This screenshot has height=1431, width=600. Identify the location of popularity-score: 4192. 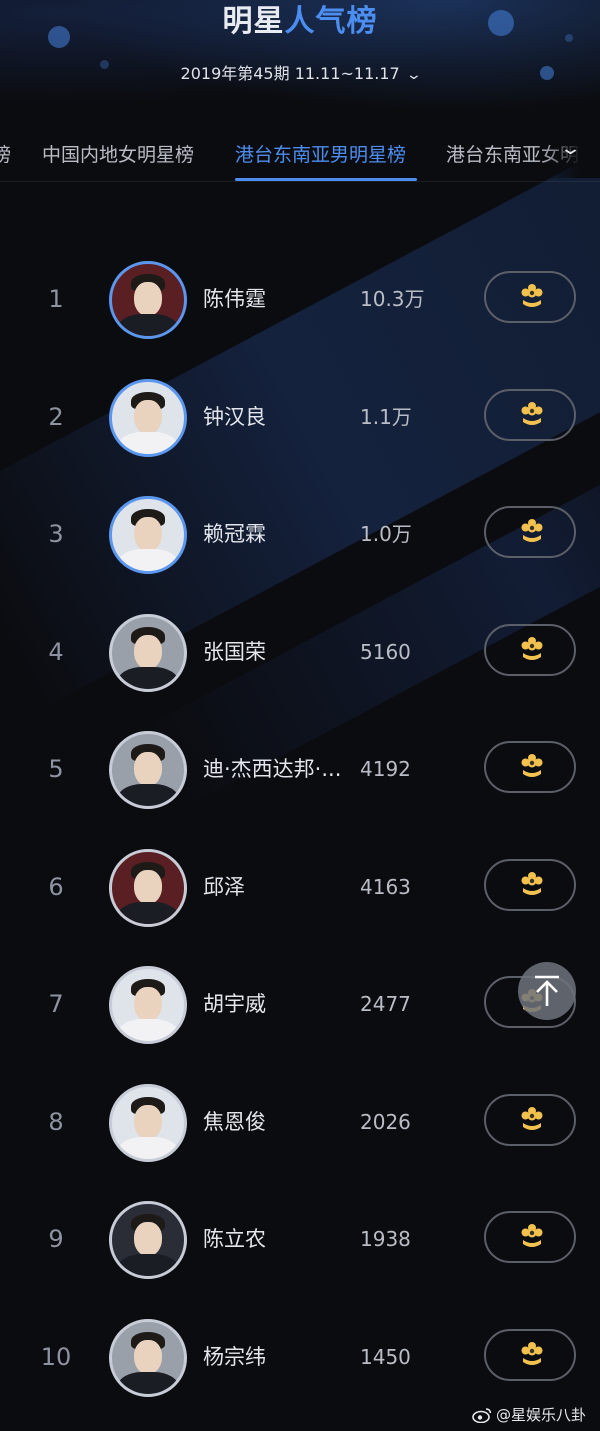
(385, 769).